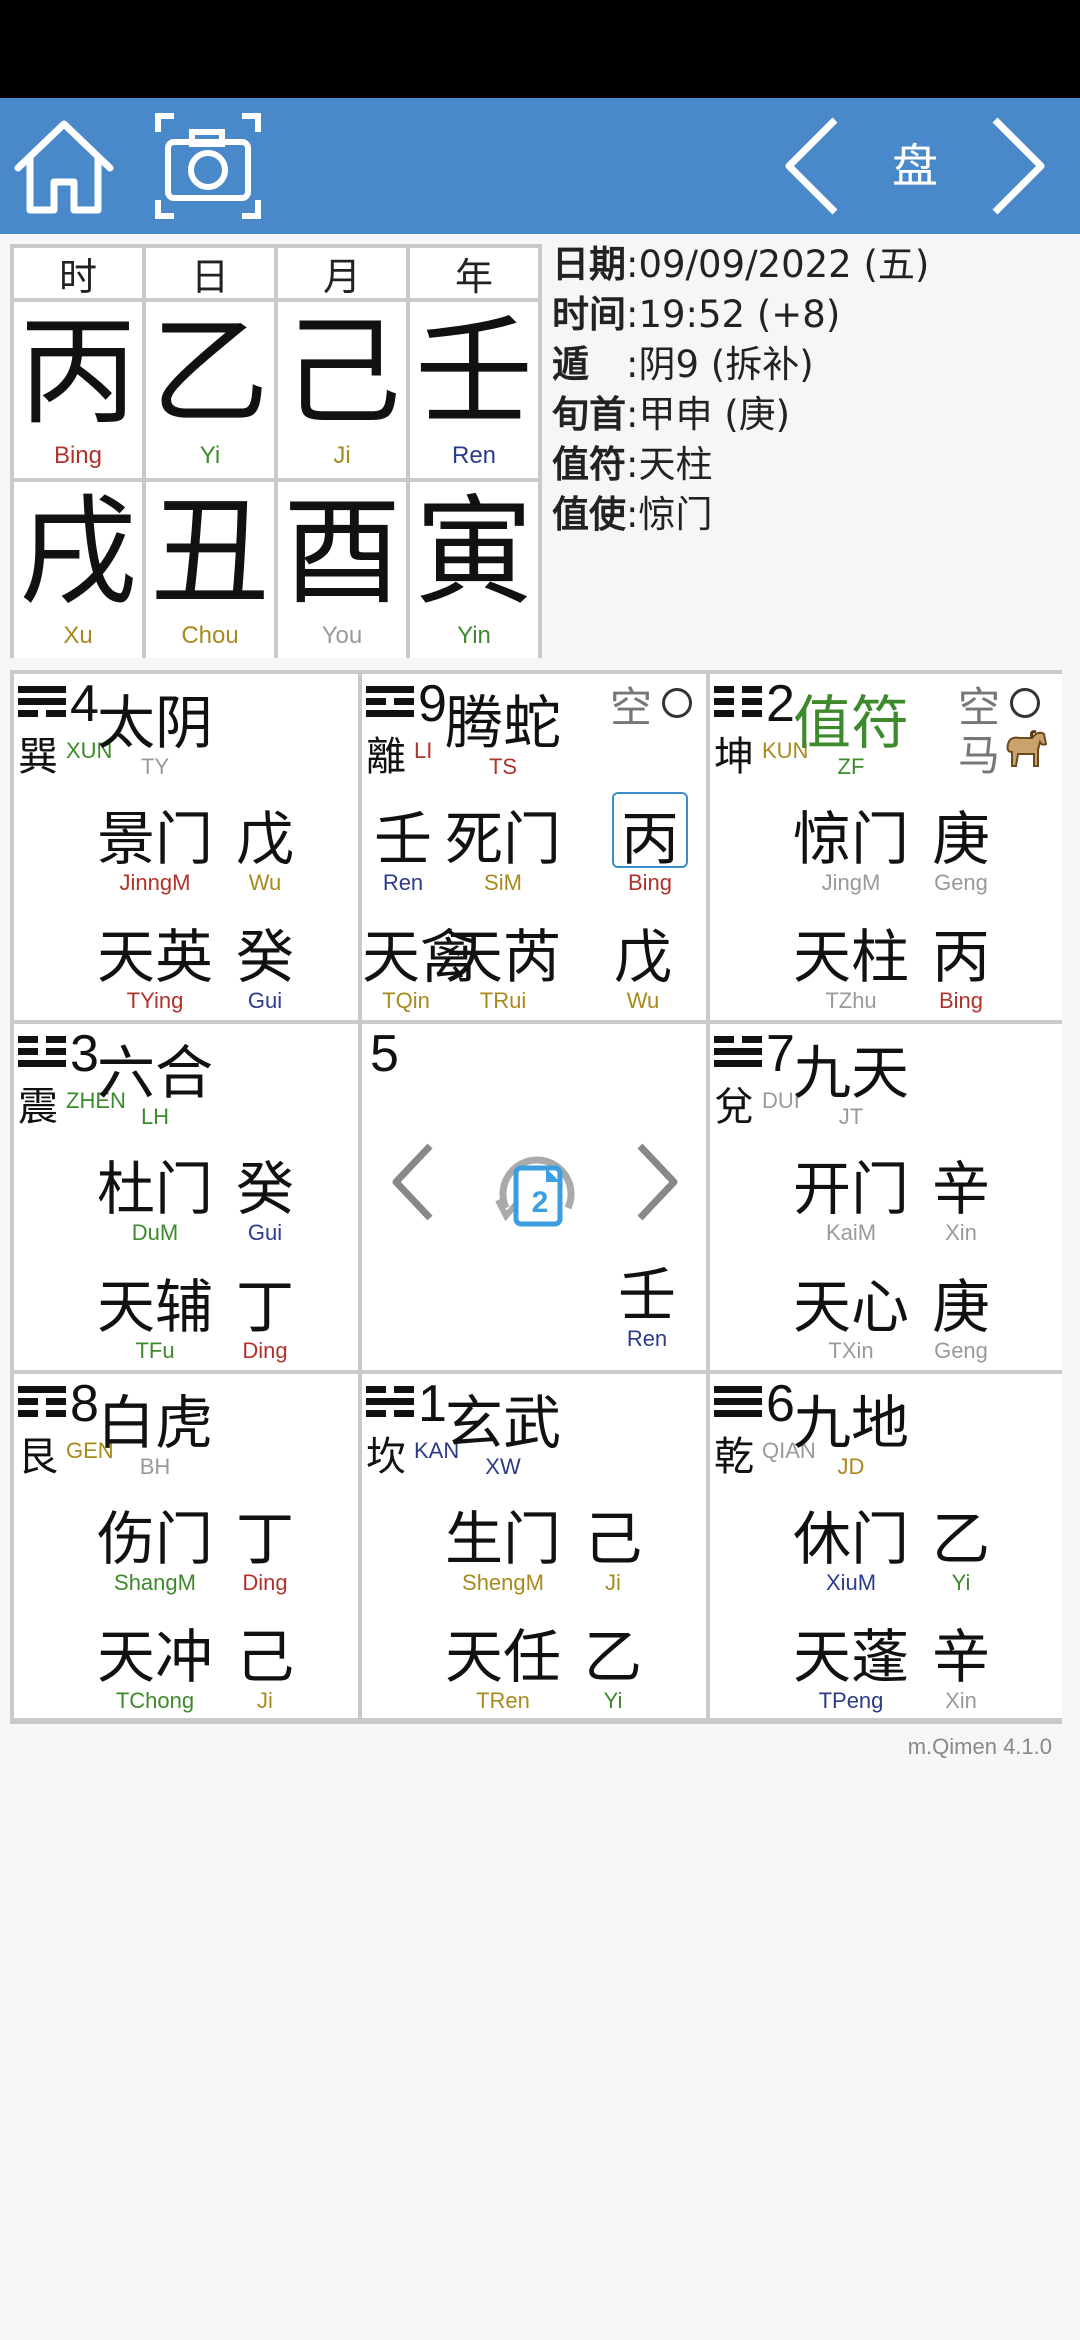 The width and height of the screenshot is (1080, 2340). I want to click on palace-dui: 7 兌 DUI 九天 JT 开门 KaiM 辛 Xin 天心 TXin 庚 Geng, so click(886, 1197).